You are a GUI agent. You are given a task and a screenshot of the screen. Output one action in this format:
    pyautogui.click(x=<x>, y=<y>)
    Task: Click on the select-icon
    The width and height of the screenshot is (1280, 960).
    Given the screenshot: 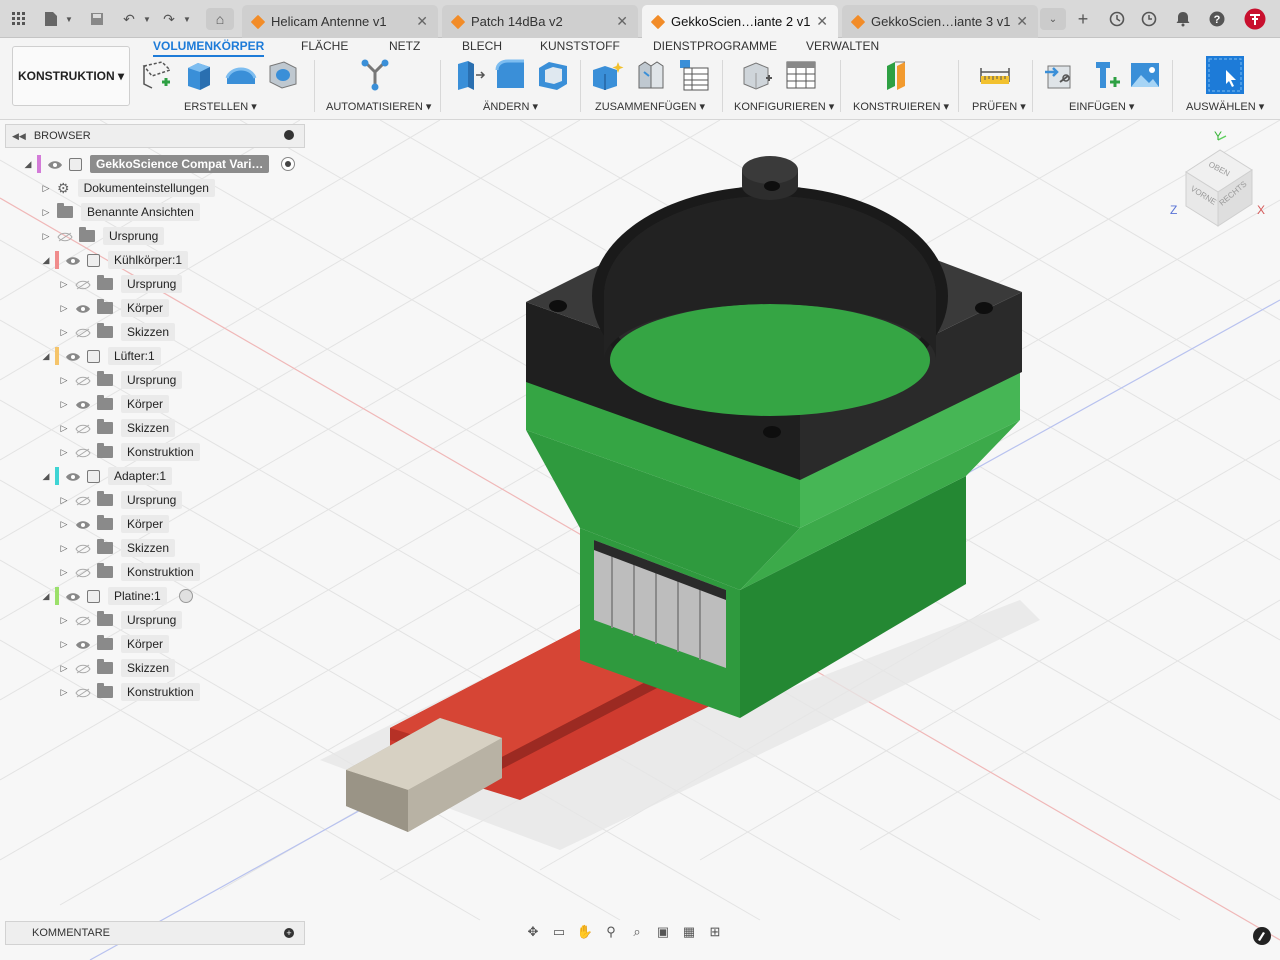 What is the action you would take?
    pyautogui.click(x=1225, y=75)
    